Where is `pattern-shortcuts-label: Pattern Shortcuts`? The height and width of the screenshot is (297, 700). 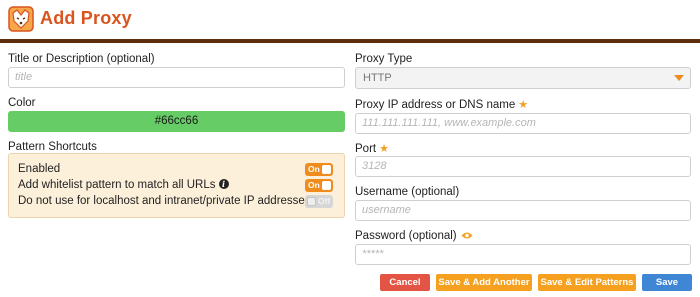
pattern-shortcuts-label: Pattern Shortcuts is located at coordinates (52, 147).